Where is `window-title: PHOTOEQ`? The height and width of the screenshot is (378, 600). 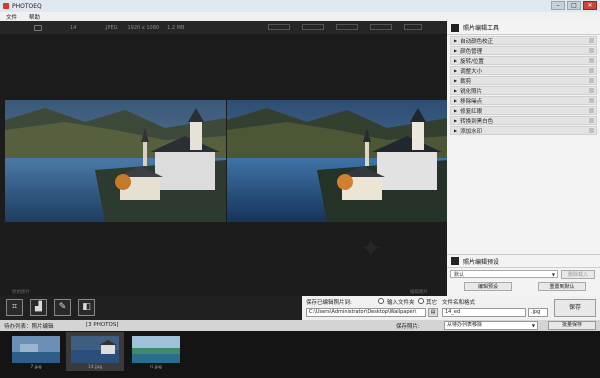
window-title: PHOTOEQ is located at coordinates (27, 6).